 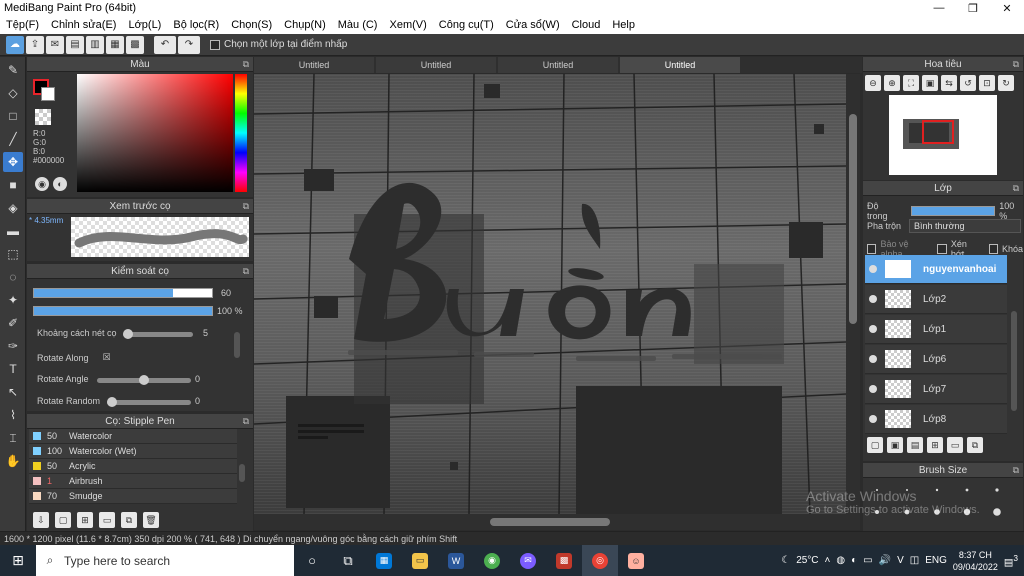 I want to click on canvas-vertical-scroll-thumb, so click(x=853, y=219).